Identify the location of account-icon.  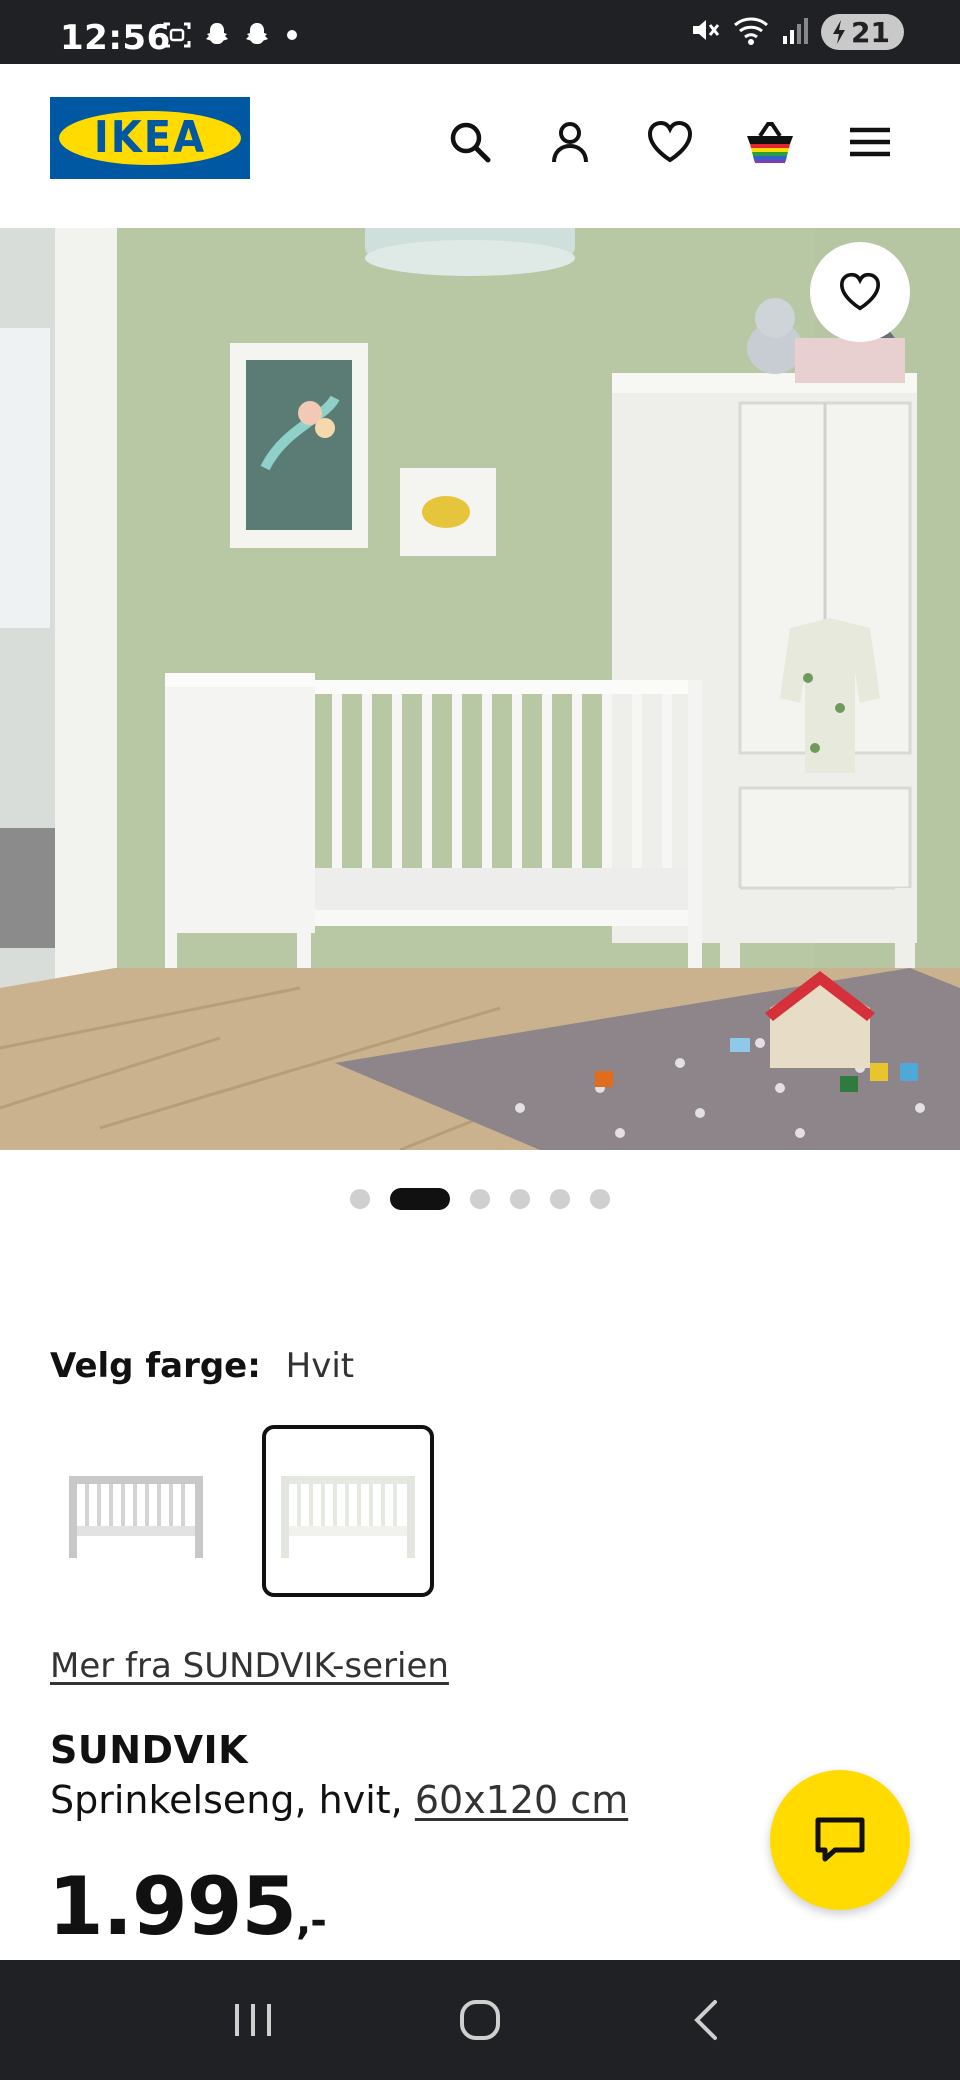
(570, 142).